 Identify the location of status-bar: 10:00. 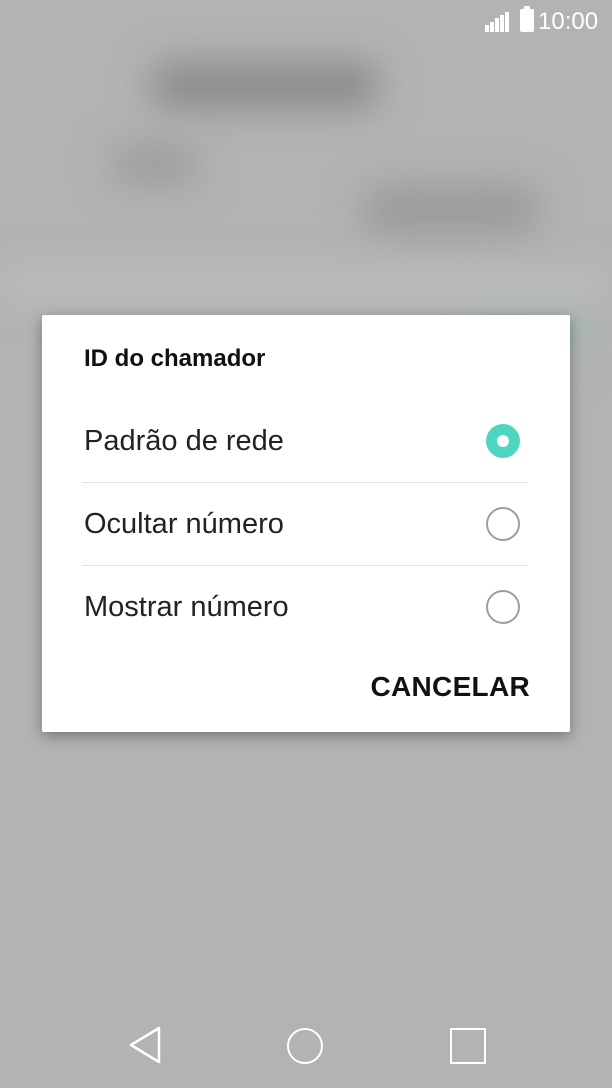
(306, 22).